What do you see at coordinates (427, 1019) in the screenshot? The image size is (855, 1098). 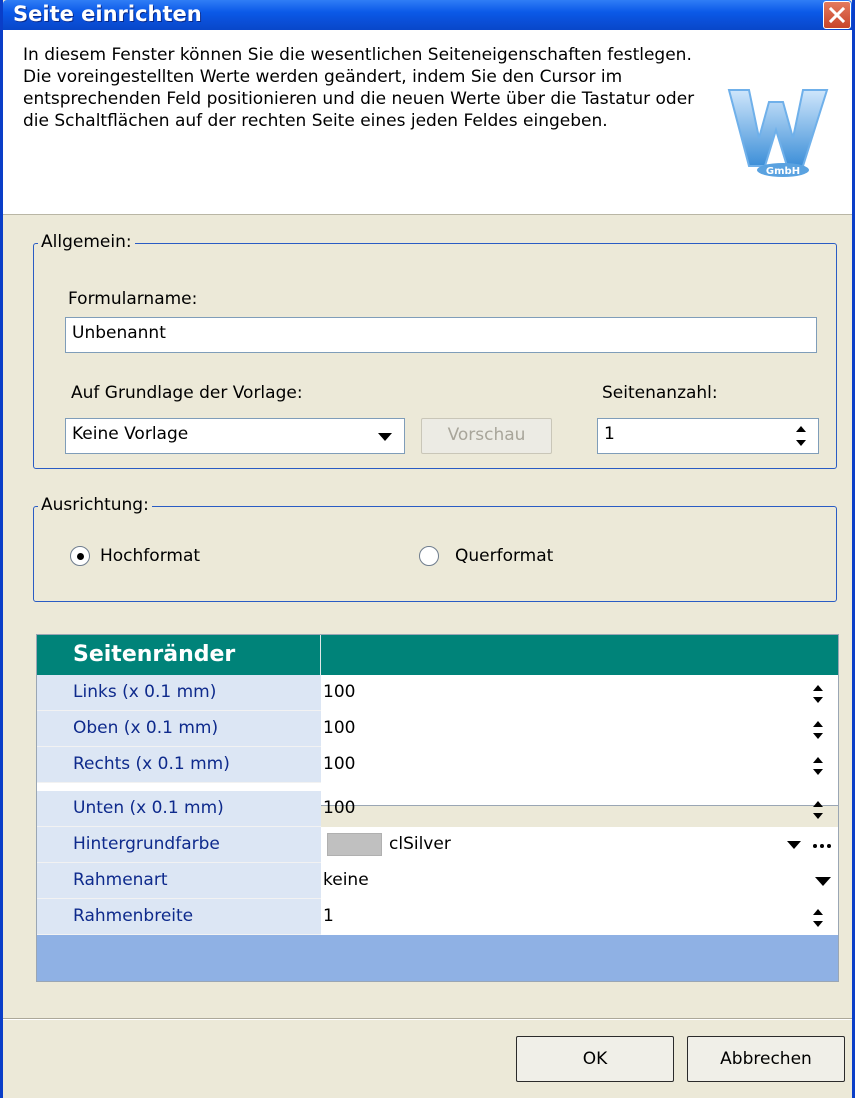 I see `footer-divider` at bounding box center [427, 1019].